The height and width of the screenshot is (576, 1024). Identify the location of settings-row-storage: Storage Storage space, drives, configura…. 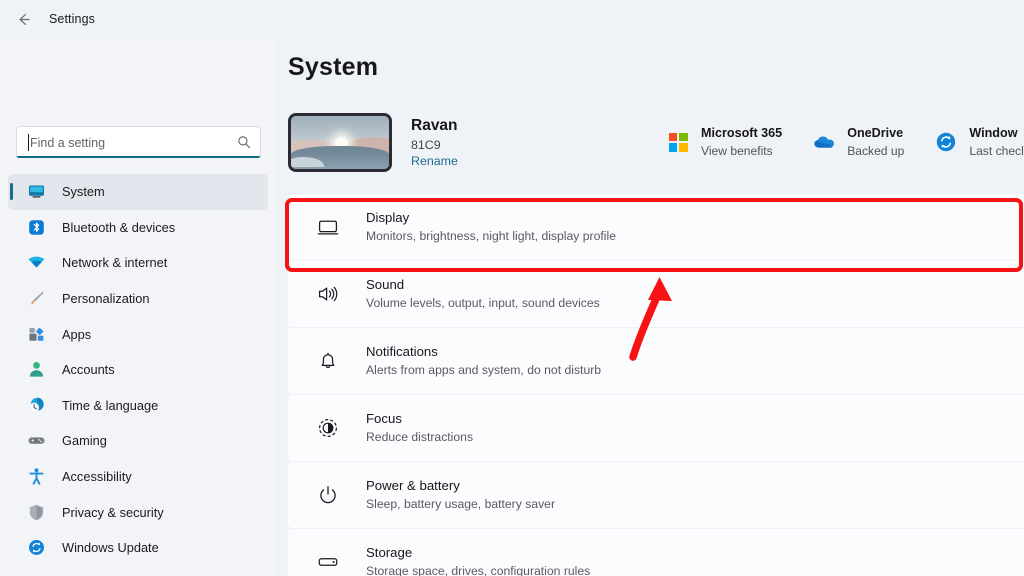
(656, 552).